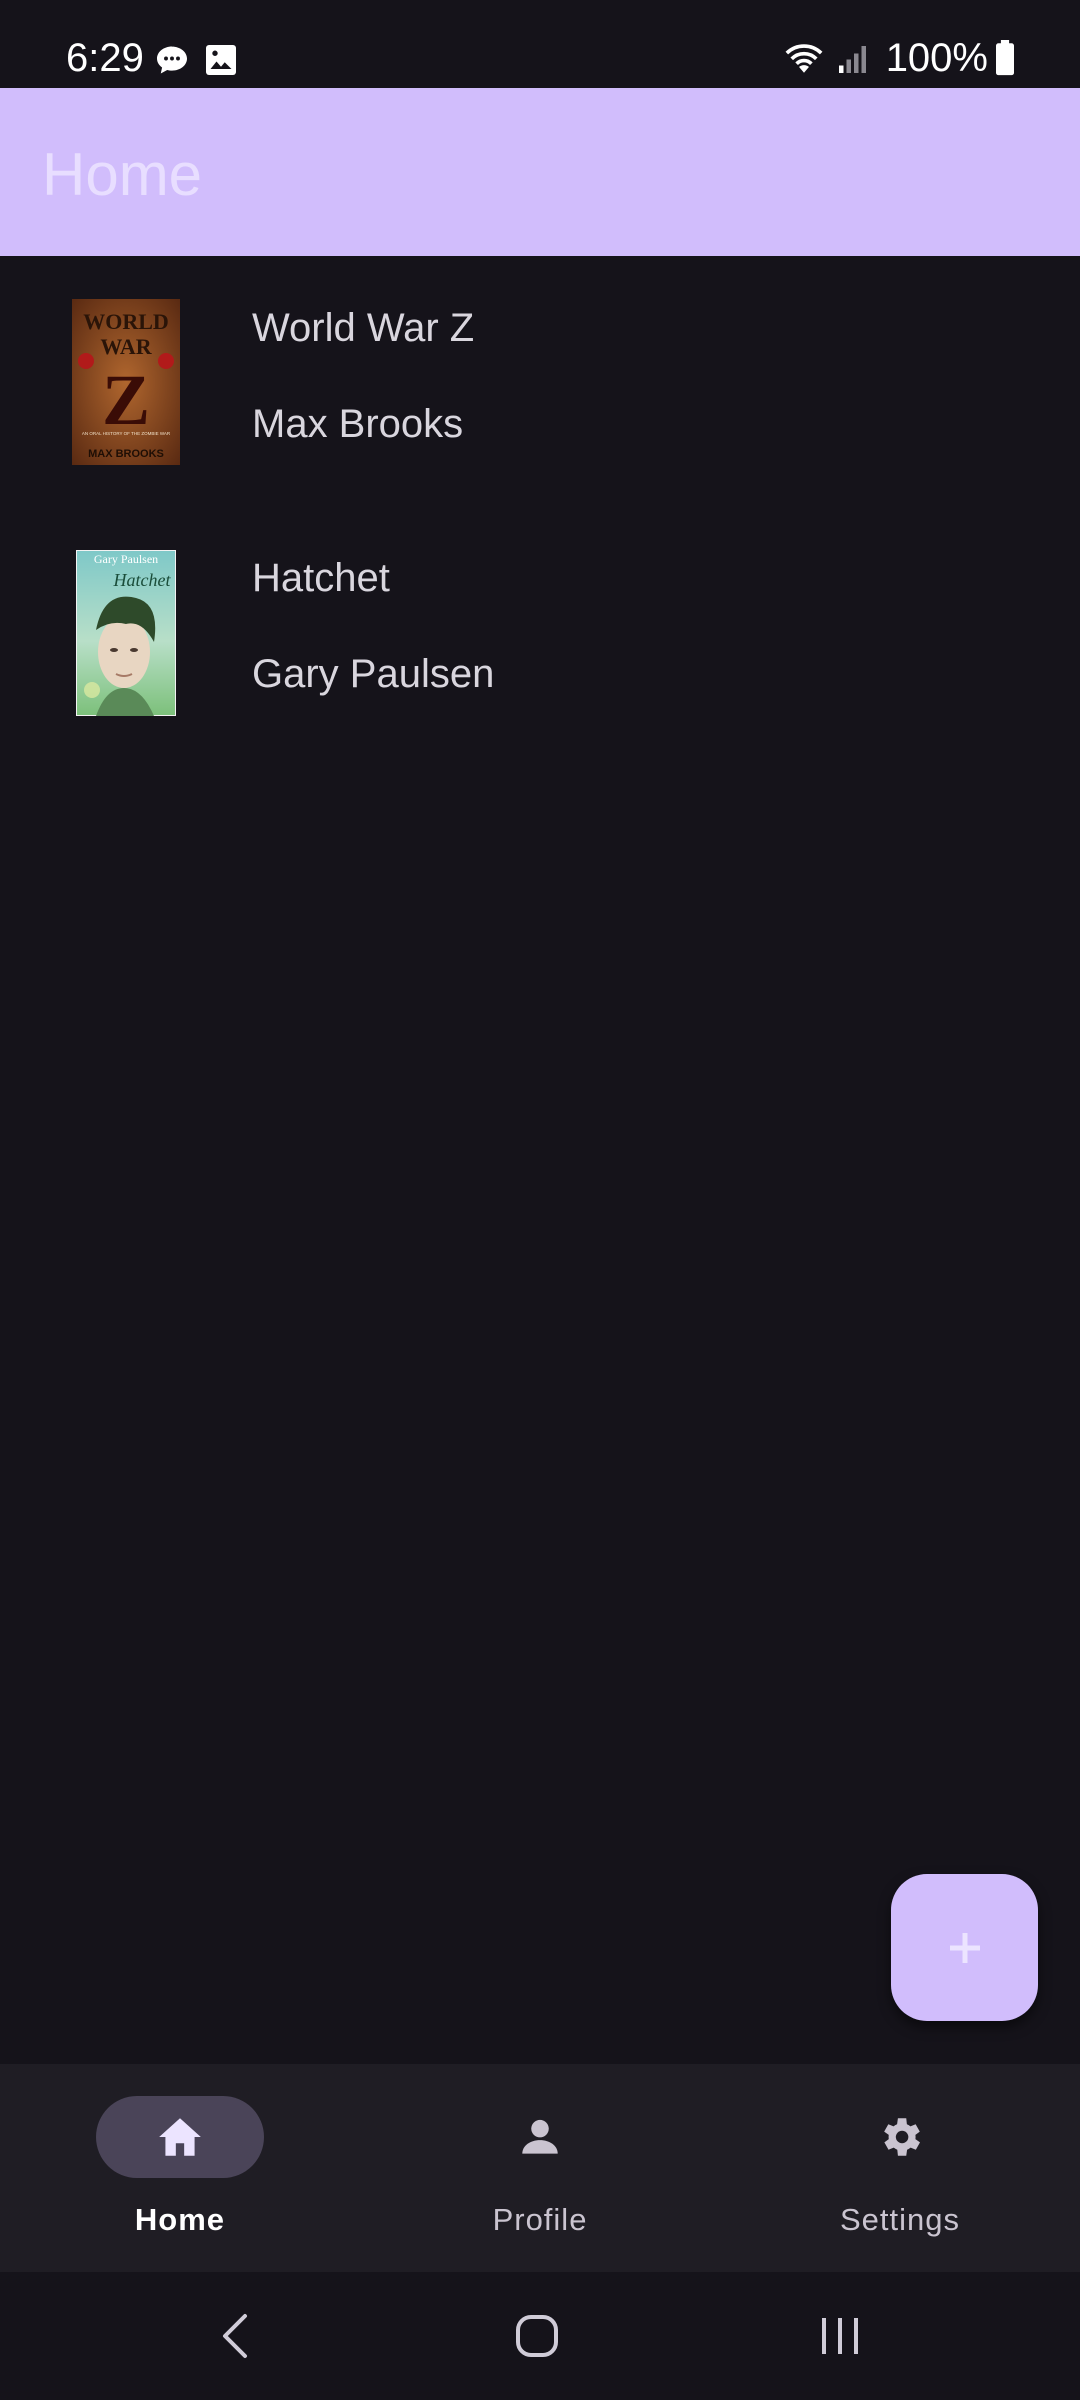 The image size is (1080, 2400). I want to click on home-icon, so click(180, 2137).